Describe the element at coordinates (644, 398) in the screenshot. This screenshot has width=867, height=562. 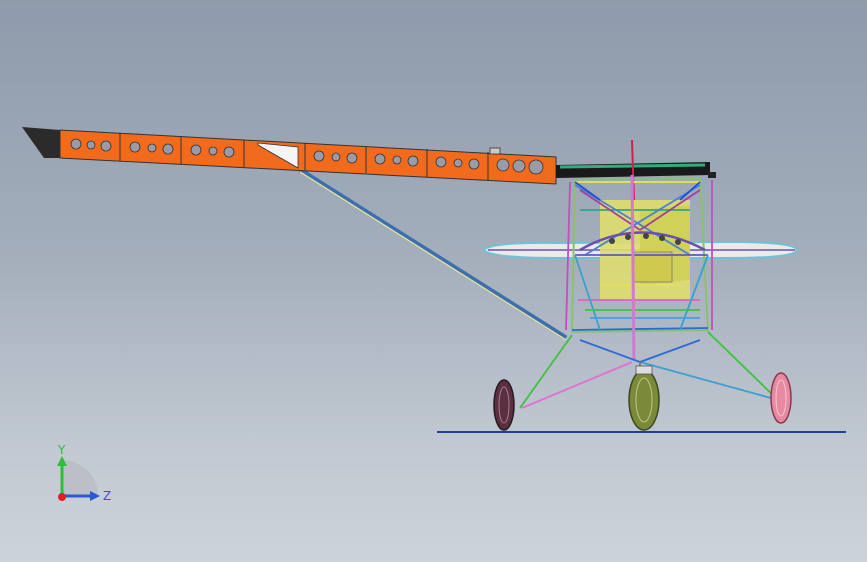
I see `main-wheel` at that location.